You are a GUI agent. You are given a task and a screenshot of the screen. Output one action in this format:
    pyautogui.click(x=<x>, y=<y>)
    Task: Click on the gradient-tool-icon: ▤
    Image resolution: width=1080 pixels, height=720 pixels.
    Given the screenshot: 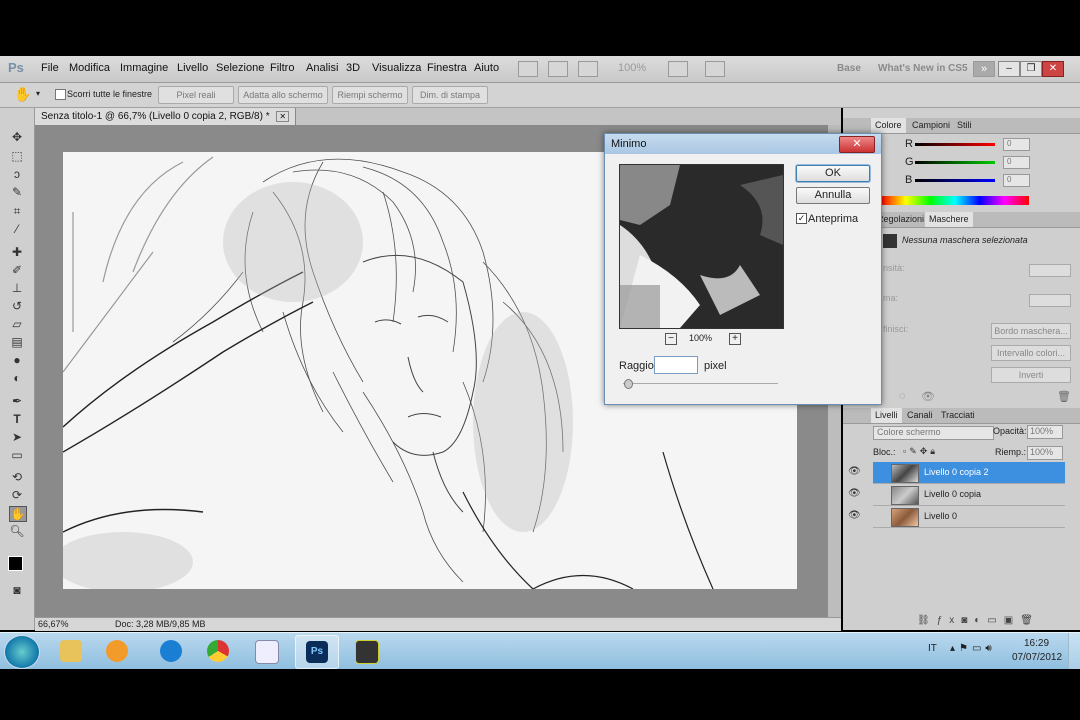 What is the action you would take?
    pyautogui.click(x=17, y=342)
    